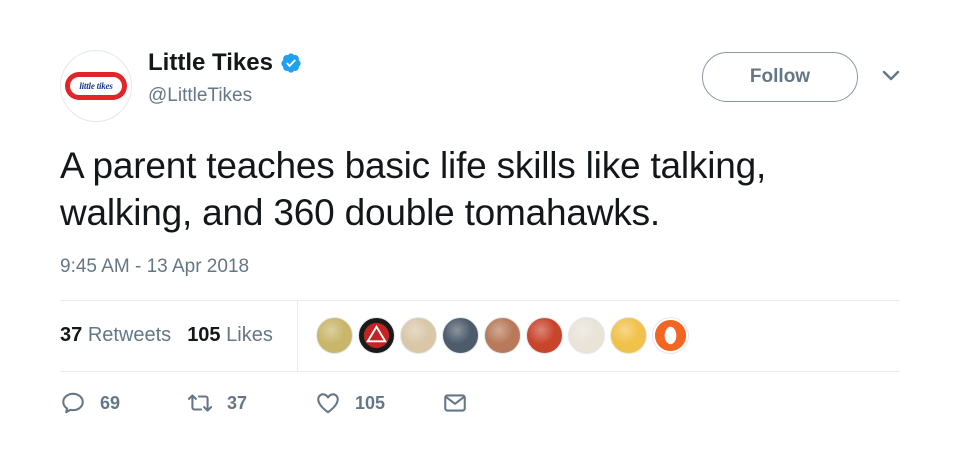  Describe the element at coordinates (200, 403) in the screenshot. I see `retweet-icon` at that location.